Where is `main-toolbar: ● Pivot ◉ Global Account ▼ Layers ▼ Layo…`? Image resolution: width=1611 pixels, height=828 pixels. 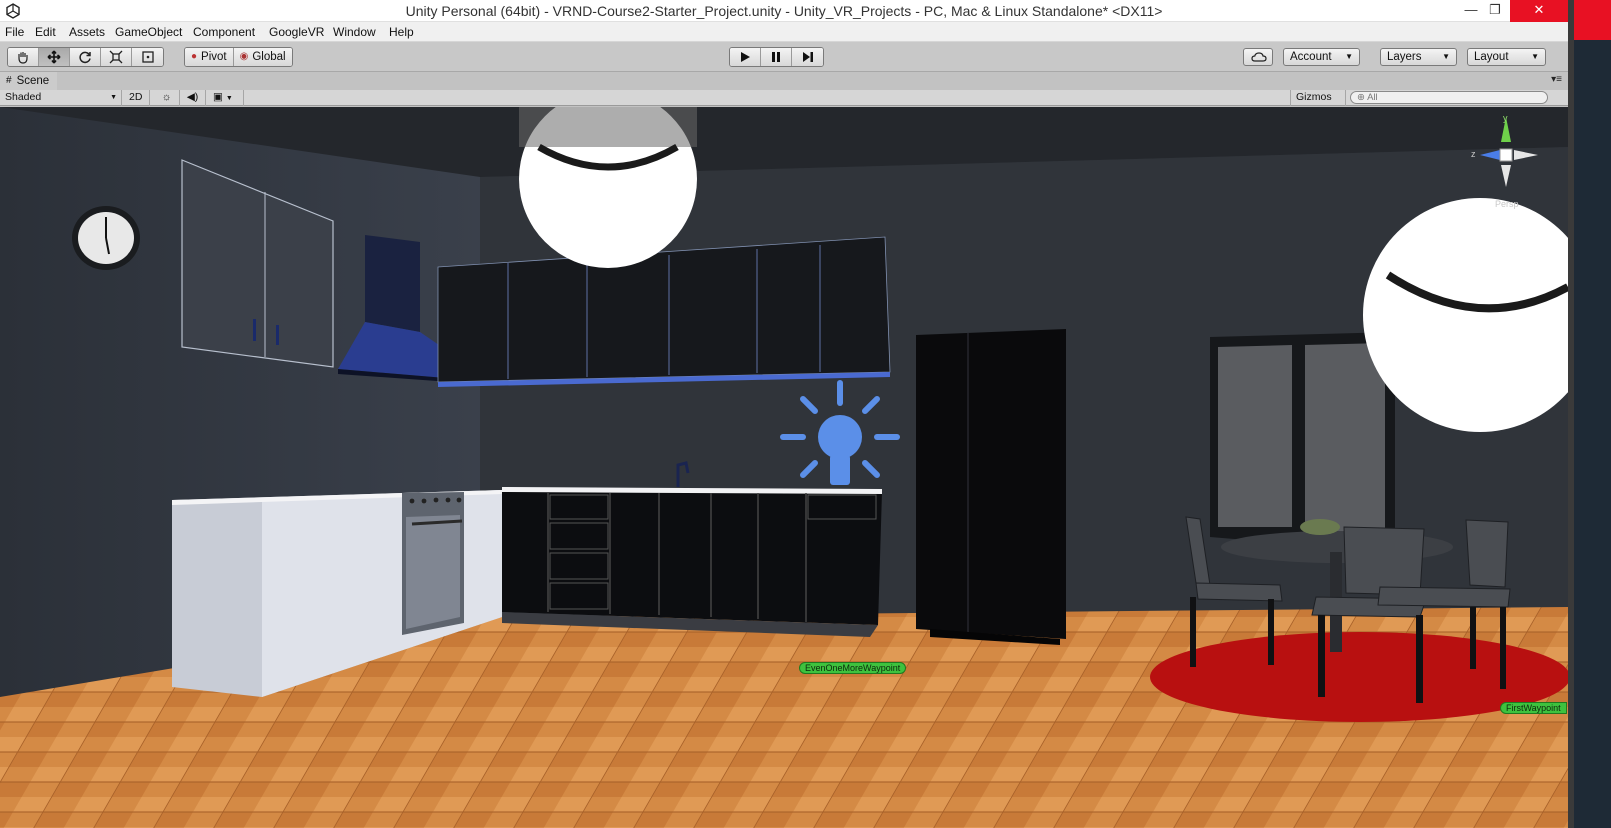
main-toolbar: ● Pivot ◉ Global Account ▼ Layers ▼ Layo… is located at coordinates (784, 57).